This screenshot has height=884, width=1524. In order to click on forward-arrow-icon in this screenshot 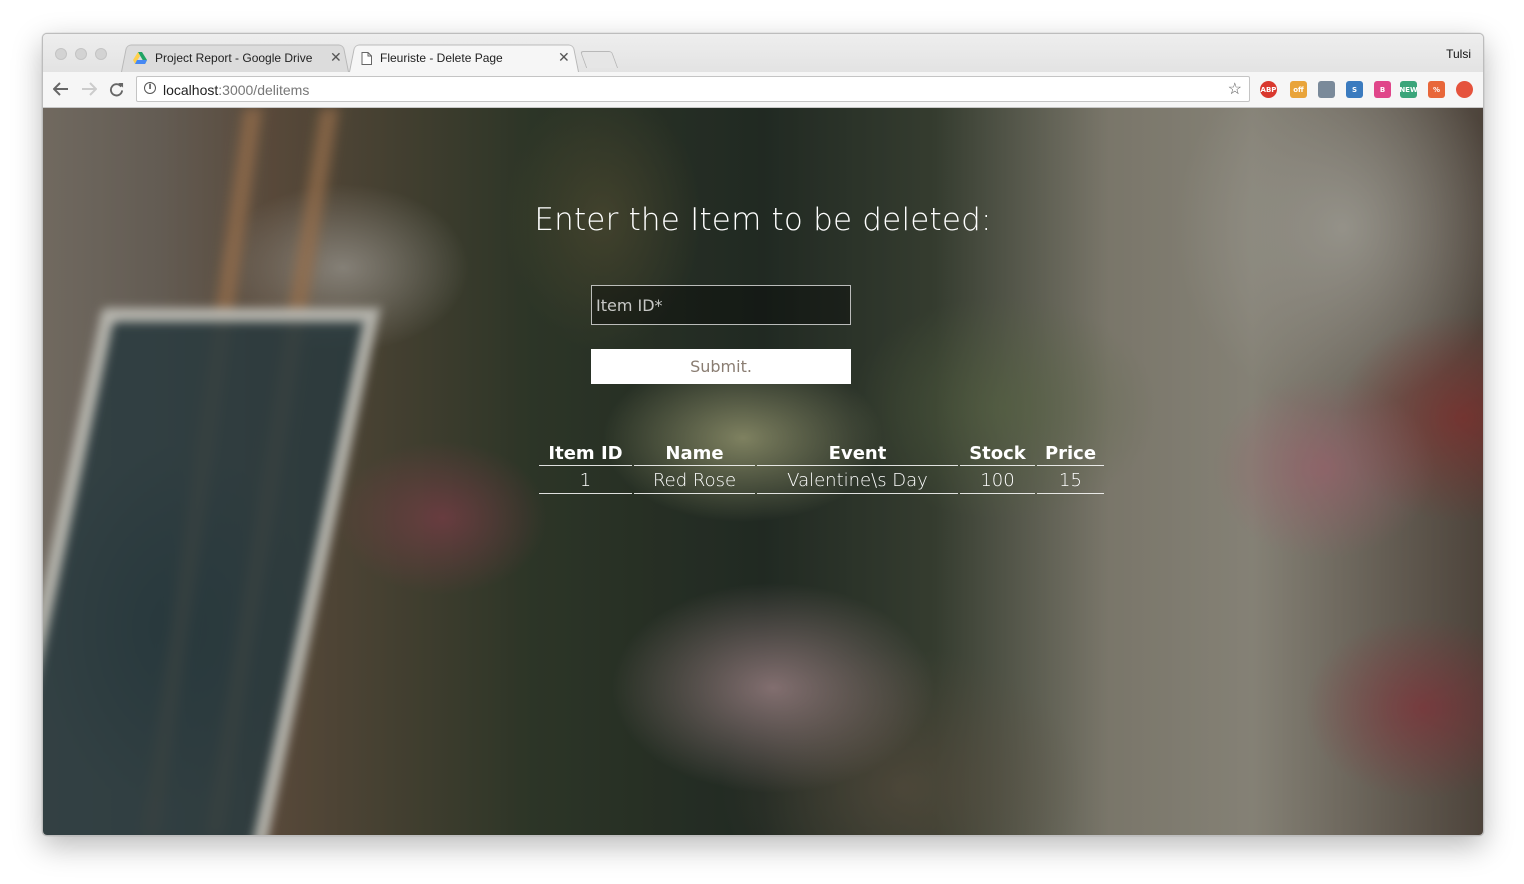, I will do `click(89, 89)`.